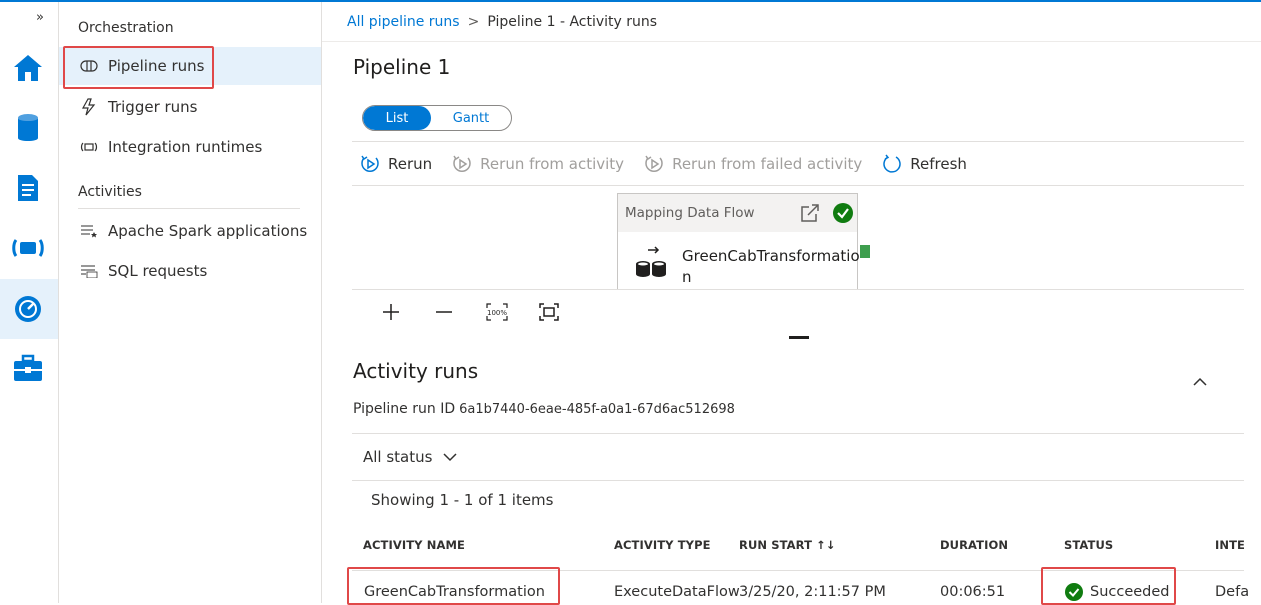 The height and width of the screenshot is (605, 1261). Describe the element at coordinates (798, 185) in the screenshot. I see `toolbar-bottom-divider` at that location.